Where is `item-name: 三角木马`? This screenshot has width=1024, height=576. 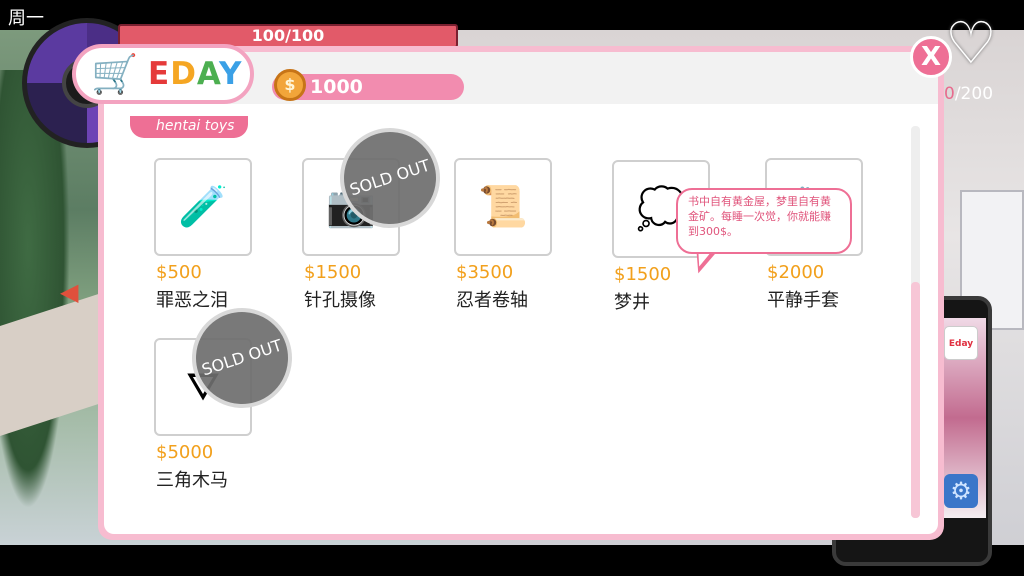 item-name: 三角木马 is located at coordinates (192, 480).